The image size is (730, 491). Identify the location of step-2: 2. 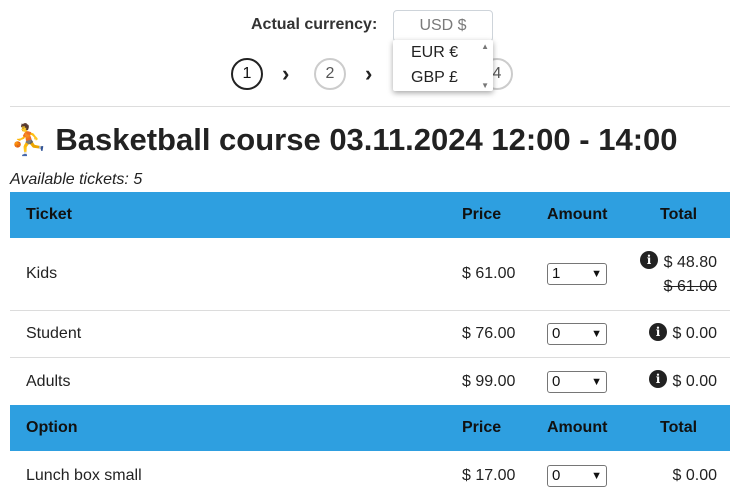
(330, 74).